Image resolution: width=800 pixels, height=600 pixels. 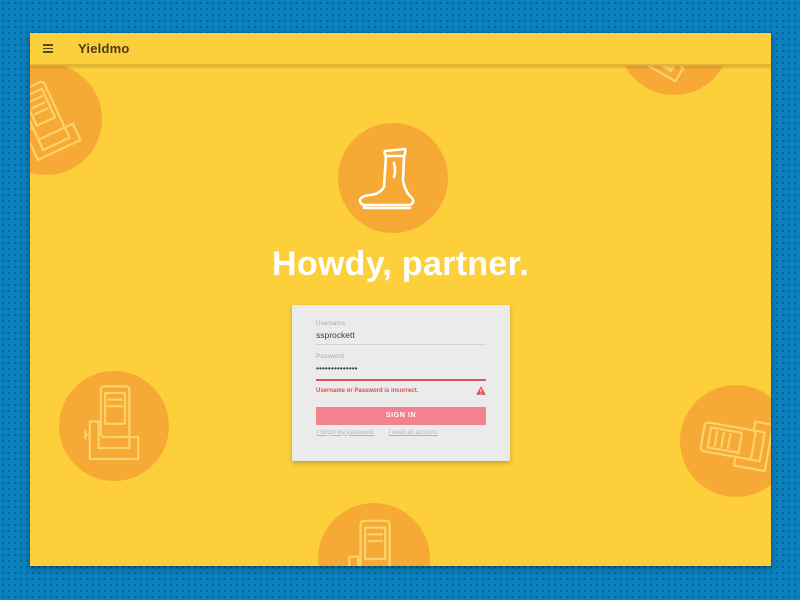 I want to click on error-message-row: Username or Password is incorrect., so click(x=401, y=391).